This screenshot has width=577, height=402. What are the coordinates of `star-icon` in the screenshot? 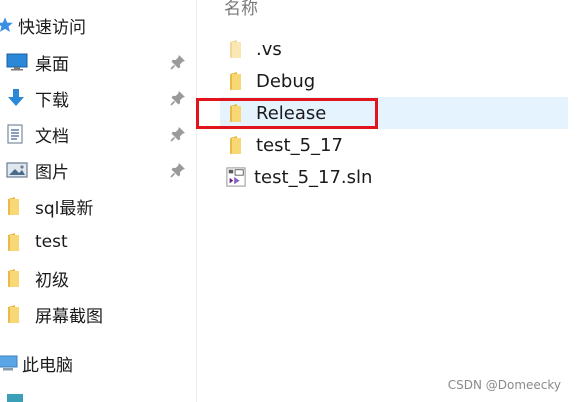 It's located at (6, 24).